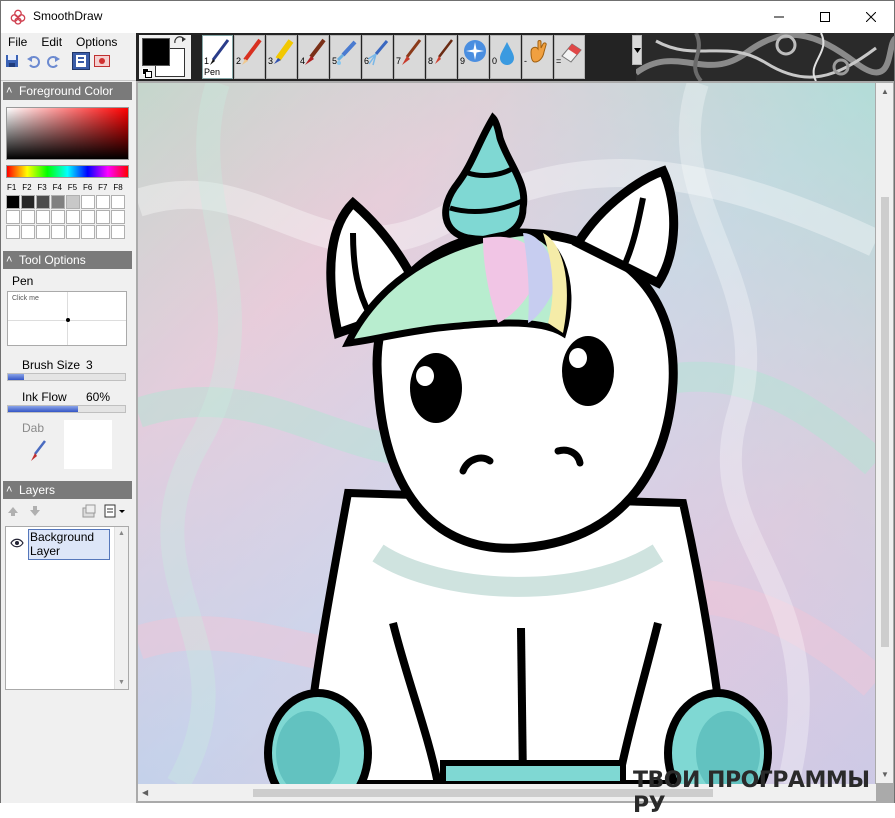 The height and width of the screenshot is (818, 895). Describe the element at coordinates (67, 260) in the screenshot. I see `tool-options-header: ˄ Tool Options` at that location.